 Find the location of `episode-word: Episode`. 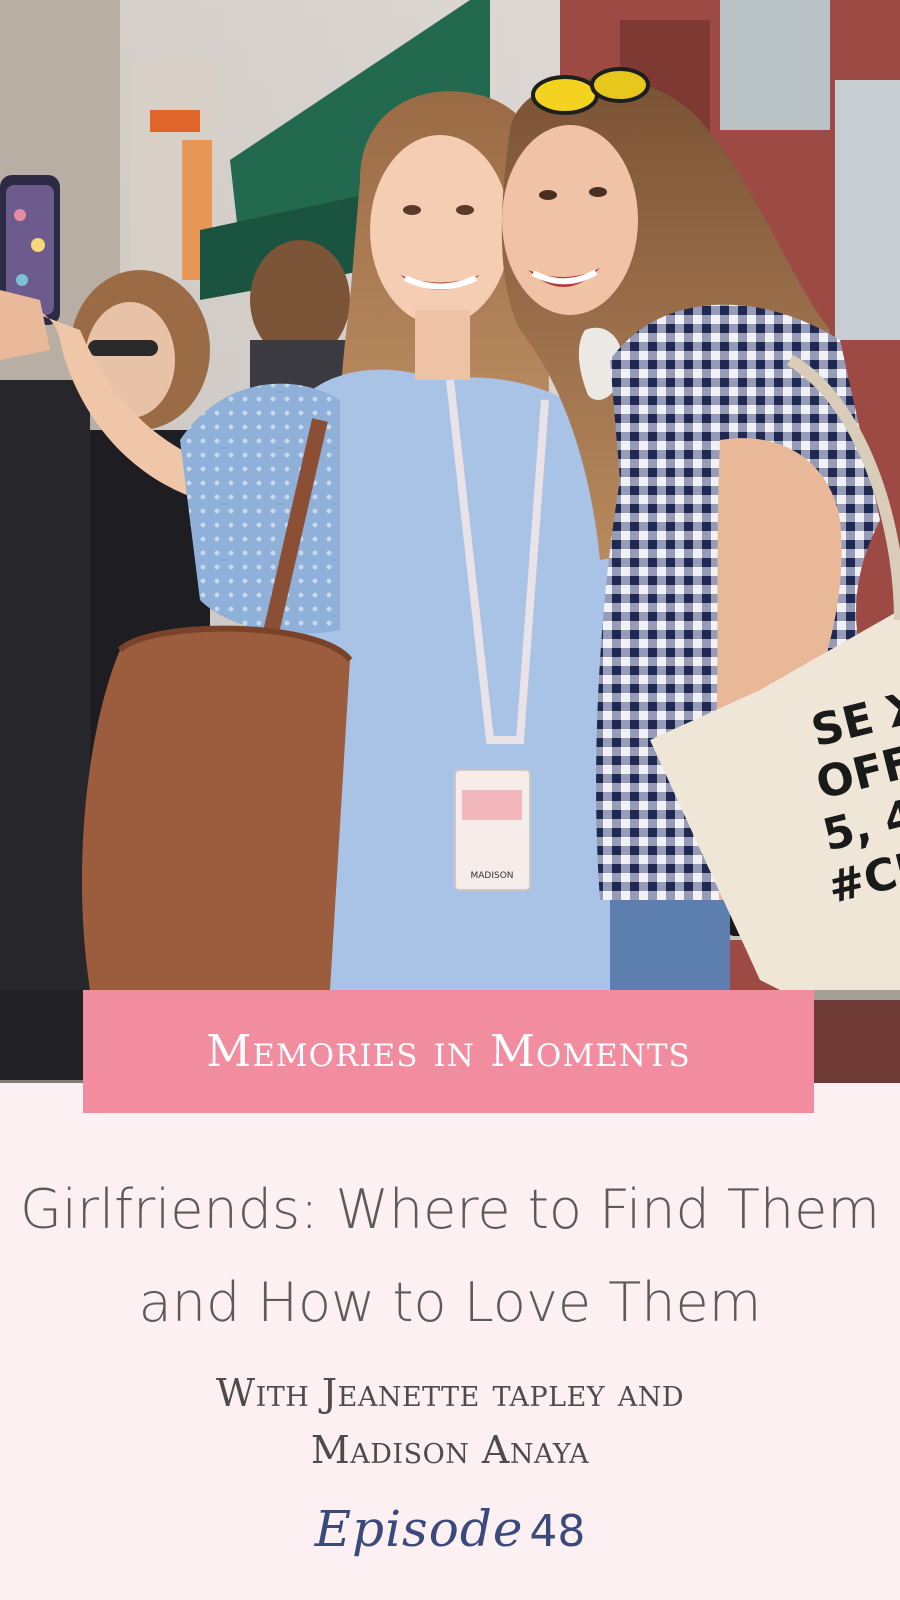

episode-word: Episode is located at coordinates (419, 1529).